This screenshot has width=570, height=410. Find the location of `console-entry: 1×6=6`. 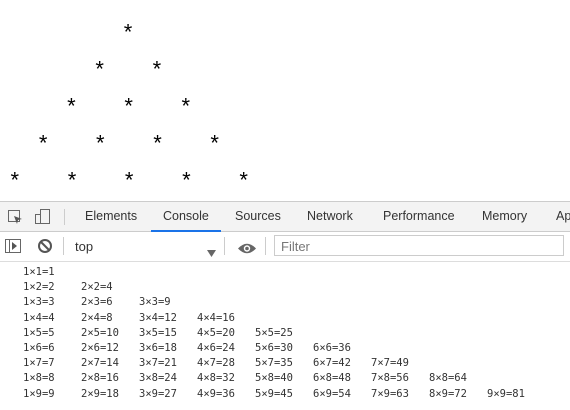

console-entry: 1×6=6 is located at coordinates (39, 348).